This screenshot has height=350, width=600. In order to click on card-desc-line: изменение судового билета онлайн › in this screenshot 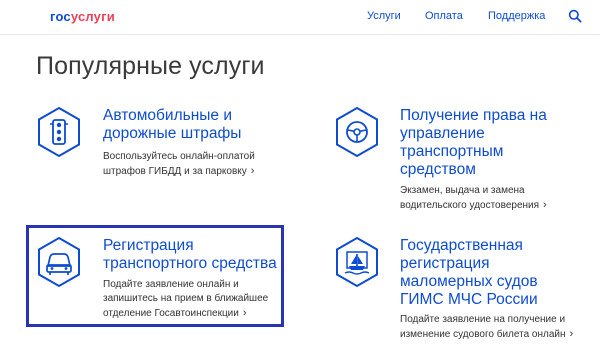, I will do `click(487, 334)`.